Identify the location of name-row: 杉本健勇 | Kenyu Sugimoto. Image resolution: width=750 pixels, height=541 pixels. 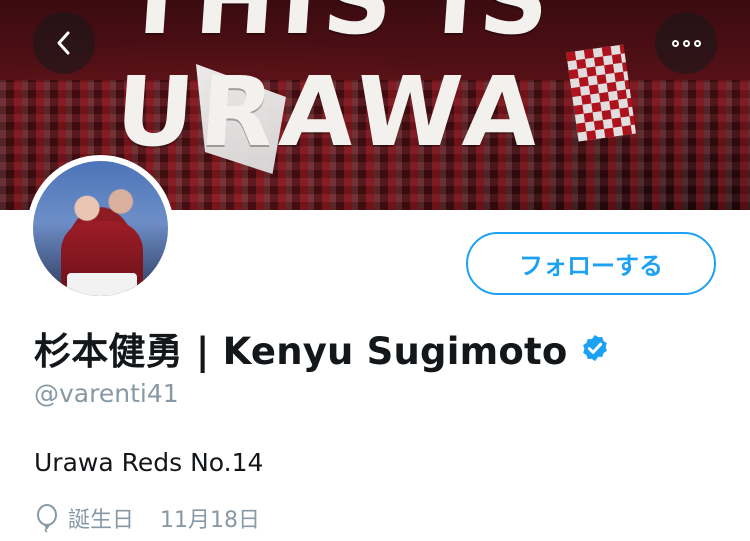
(322, 348).